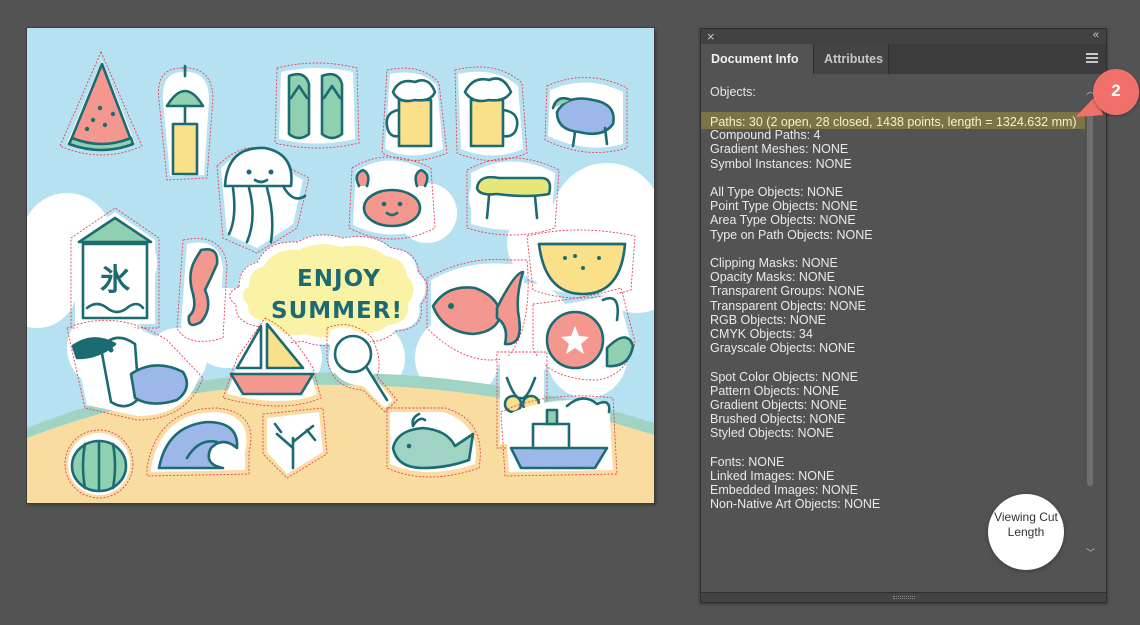 The width and height of the screenshot is (1140, 625). What do you see at coordinates (1116, 92) in the screenshot?
I see `step-number-badge: 2` at bounding box center [1116, 92].